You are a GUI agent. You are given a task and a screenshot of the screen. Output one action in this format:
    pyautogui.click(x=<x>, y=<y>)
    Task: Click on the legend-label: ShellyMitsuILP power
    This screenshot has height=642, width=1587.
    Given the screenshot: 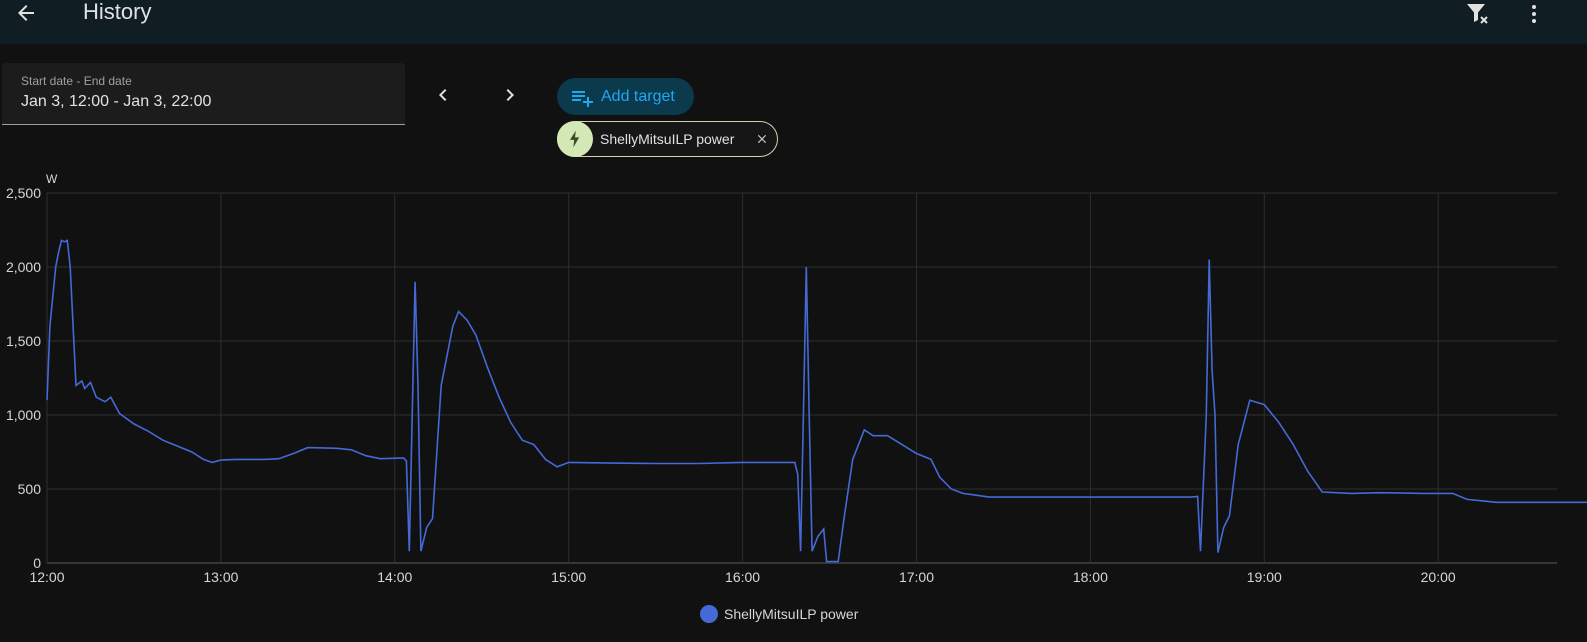 What is the action you would take?
    pyautogui.click(x=791, y=614)
    